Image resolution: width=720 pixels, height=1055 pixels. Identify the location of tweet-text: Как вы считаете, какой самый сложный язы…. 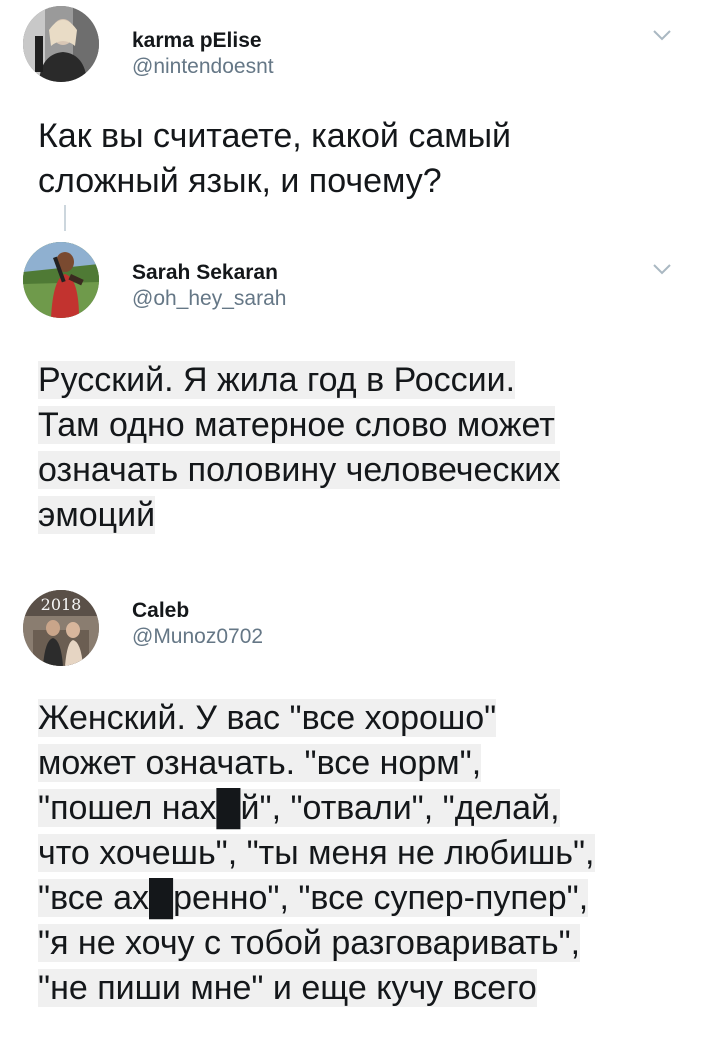
(274, 159).